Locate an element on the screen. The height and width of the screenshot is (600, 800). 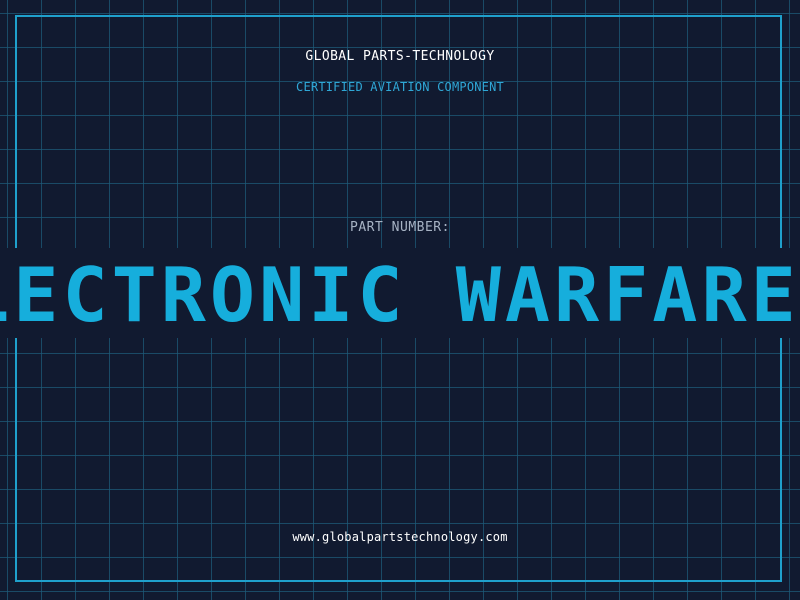
website-url: www.globalpartstechnology.com is located at coordinates (400, 537).